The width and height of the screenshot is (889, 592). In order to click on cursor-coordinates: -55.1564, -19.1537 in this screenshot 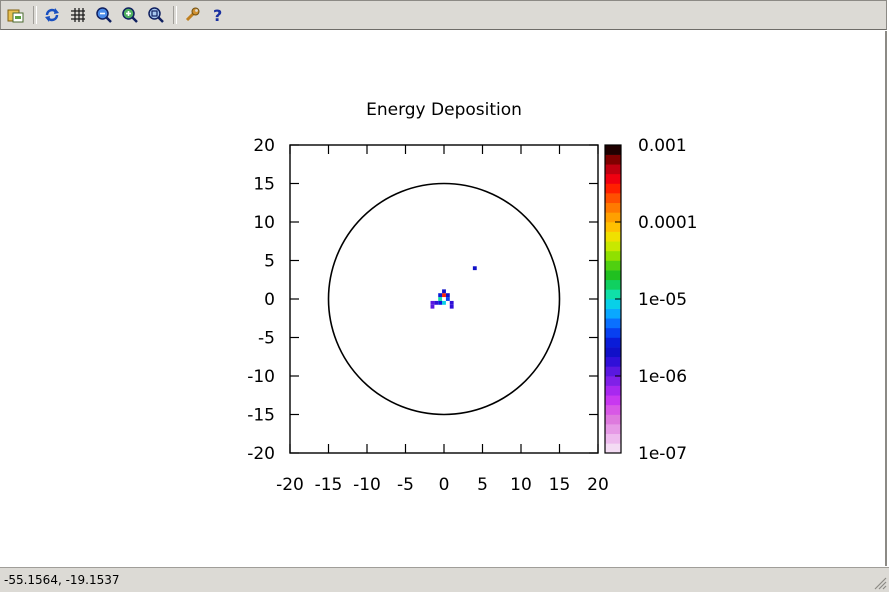, I will do `click(62, 580)`.